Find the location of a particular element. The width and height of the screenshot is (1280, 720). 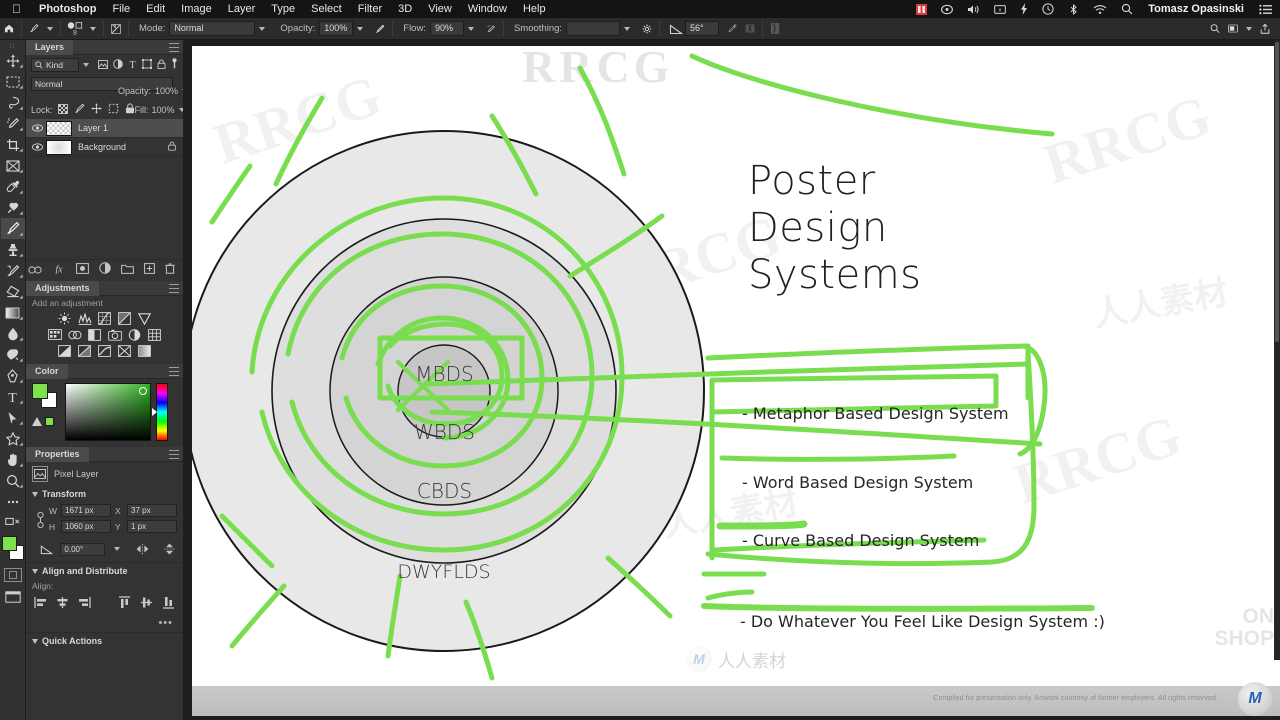

hand-tool is located at coordinates (13, 459).